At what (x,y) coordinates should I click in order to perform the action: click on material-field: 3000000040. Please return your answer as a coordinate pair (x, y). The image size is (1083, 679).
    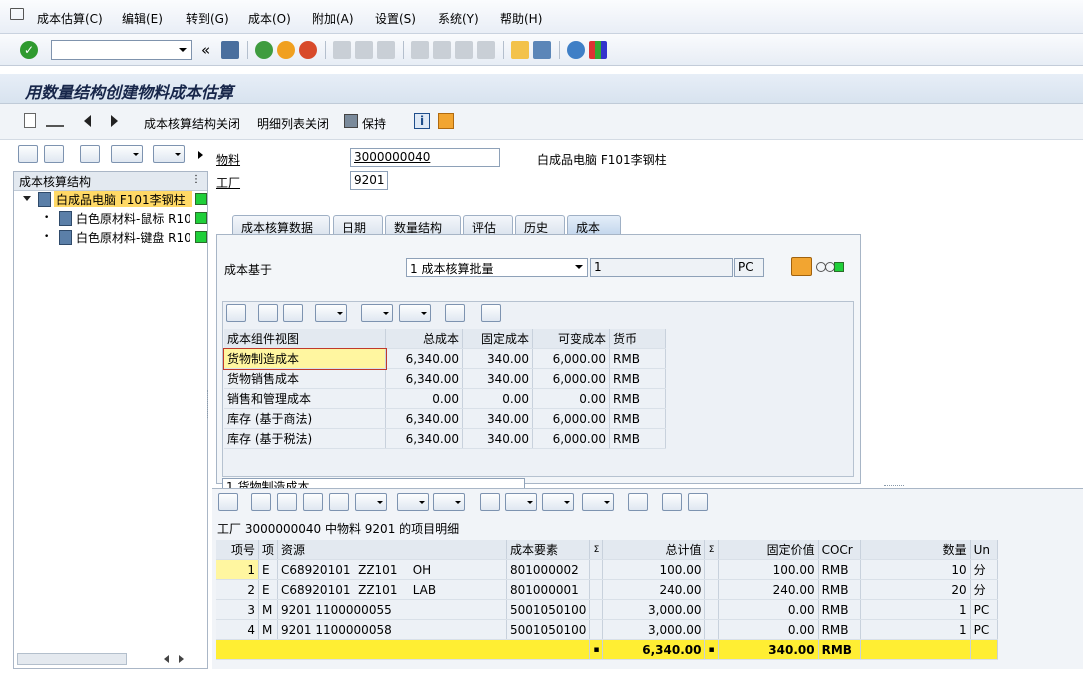
    Looking at the image, I should click on (425, 157).